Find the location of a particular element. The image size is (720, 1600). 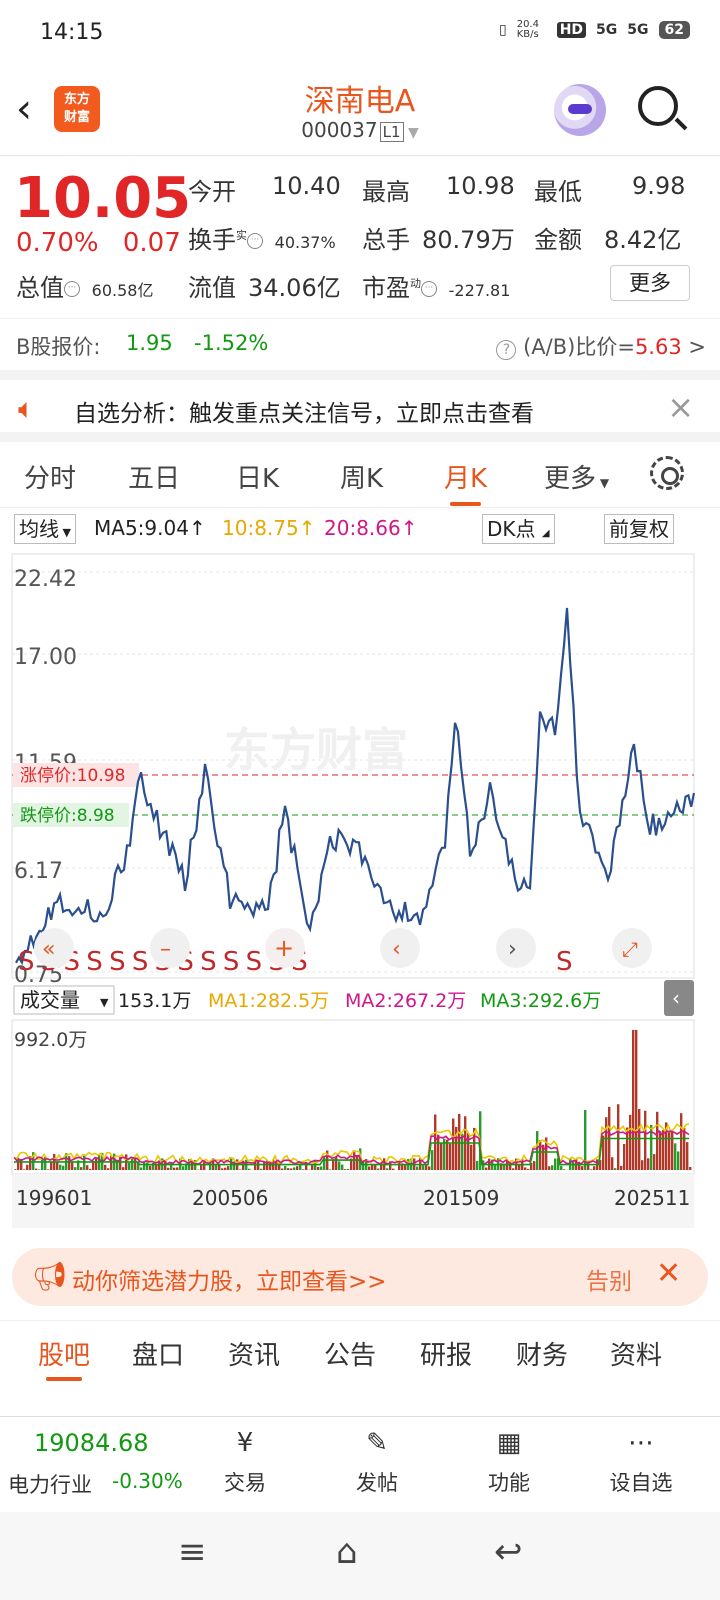

vibrate-icon: ▯ is located at coordinates (502, 30).